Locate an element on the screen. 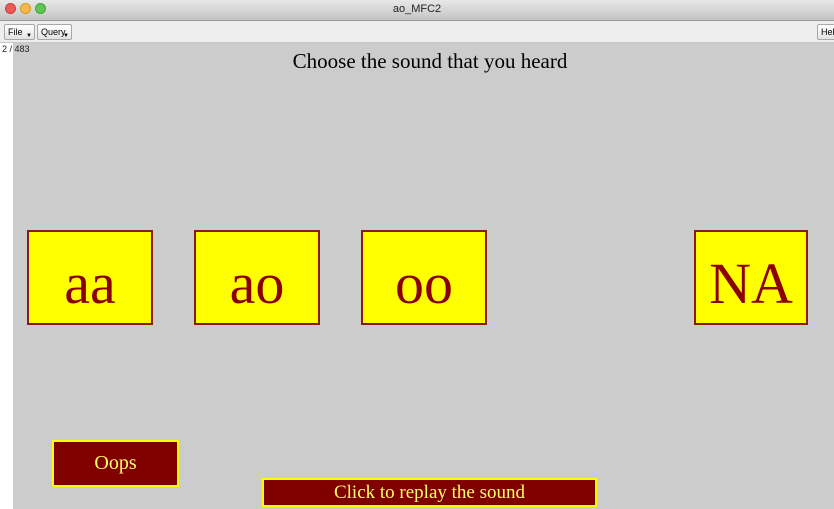 The width and height of the screenshot is (834, 509). file-dropdown-arrow-icon: ▼ is located at coordinates (29, 36).